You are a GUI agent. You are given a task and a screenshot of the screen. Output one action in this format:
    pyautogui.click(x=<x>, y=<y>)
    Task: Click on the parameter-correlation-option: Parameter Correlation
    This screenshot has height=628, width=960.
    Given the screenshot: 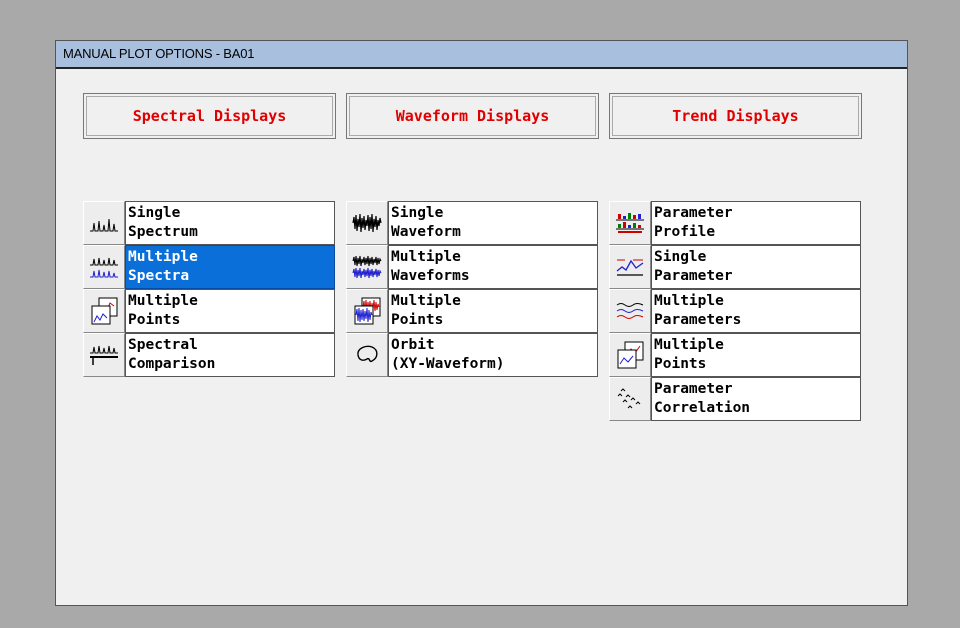 What is the action you would take?
    pyautogui.click(x=735, y=399)
    